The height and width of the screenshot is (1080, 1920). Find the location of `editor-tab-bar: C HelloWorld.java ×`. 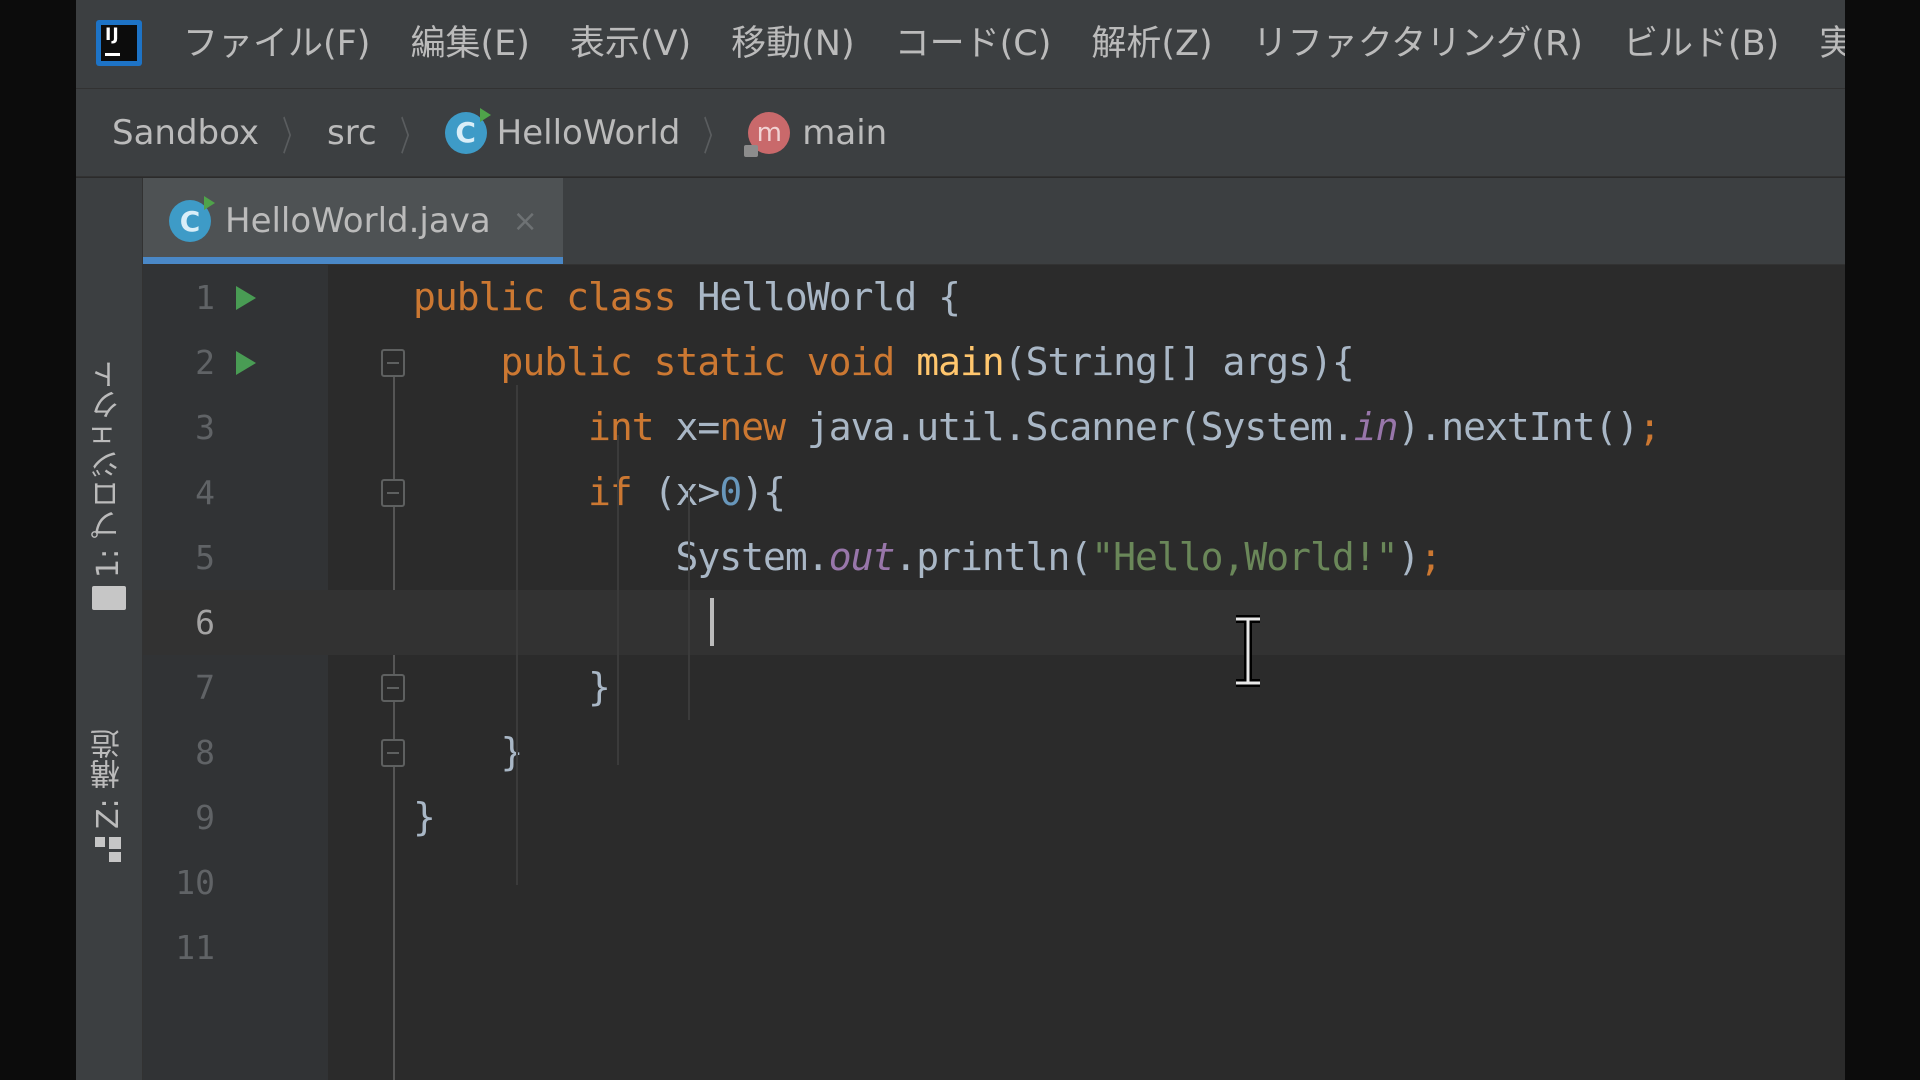

editor-tab-bar: C HelloWorld.java × is located at coordinates (994, 221).